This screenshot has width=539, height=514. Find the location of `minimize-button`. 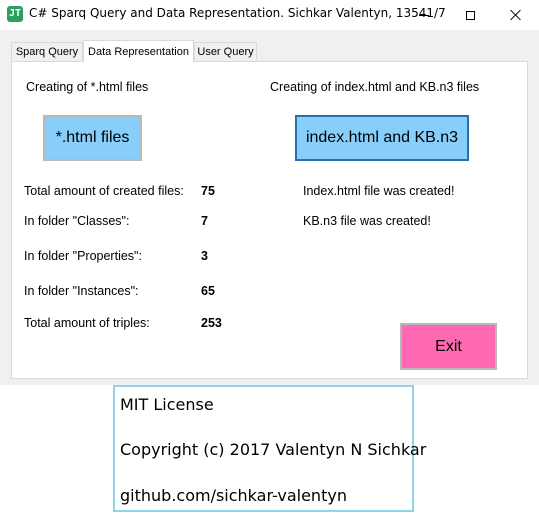

minimize-button is located at coordinates (424, 15).